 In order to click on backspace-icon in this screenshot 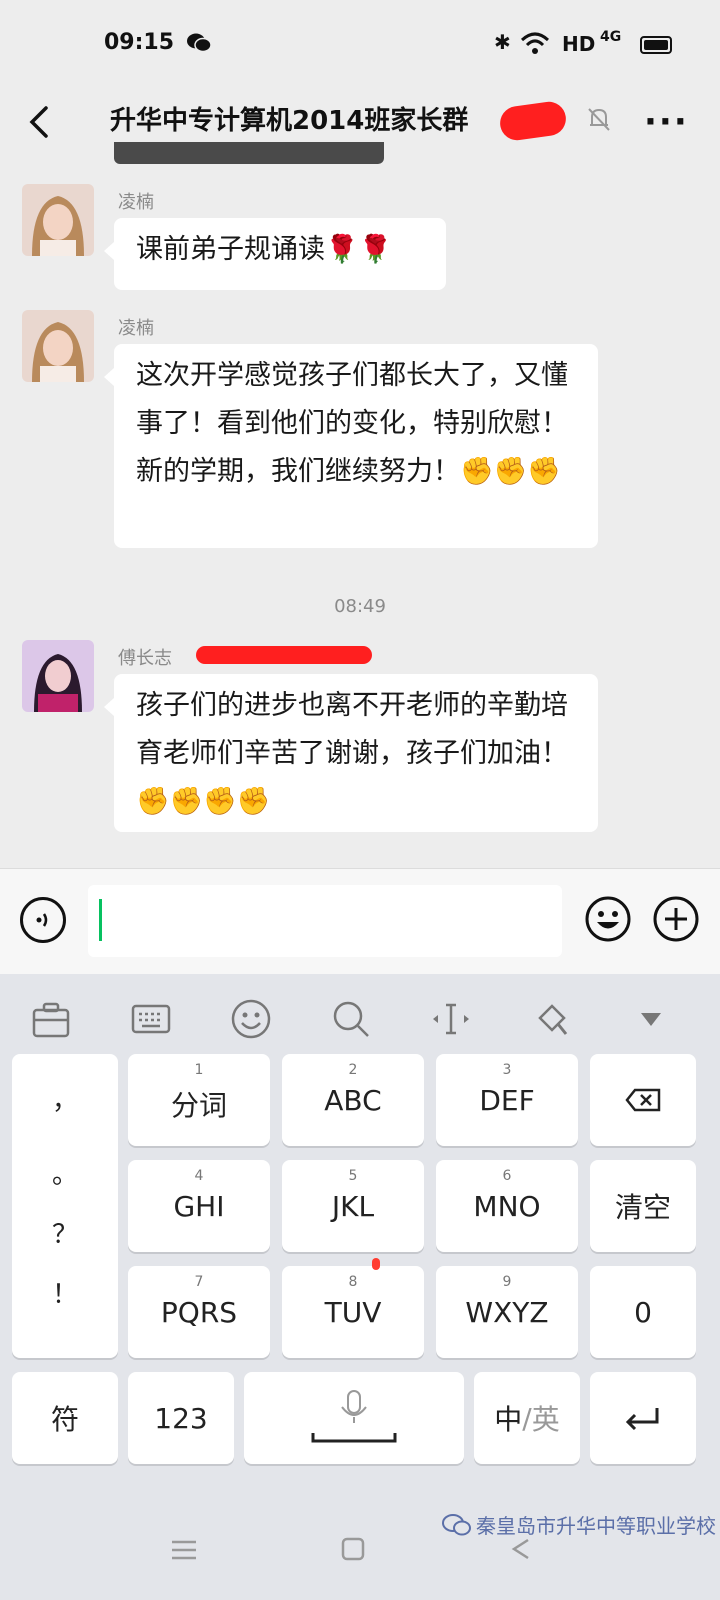, I will do `click(643, 1100)`.